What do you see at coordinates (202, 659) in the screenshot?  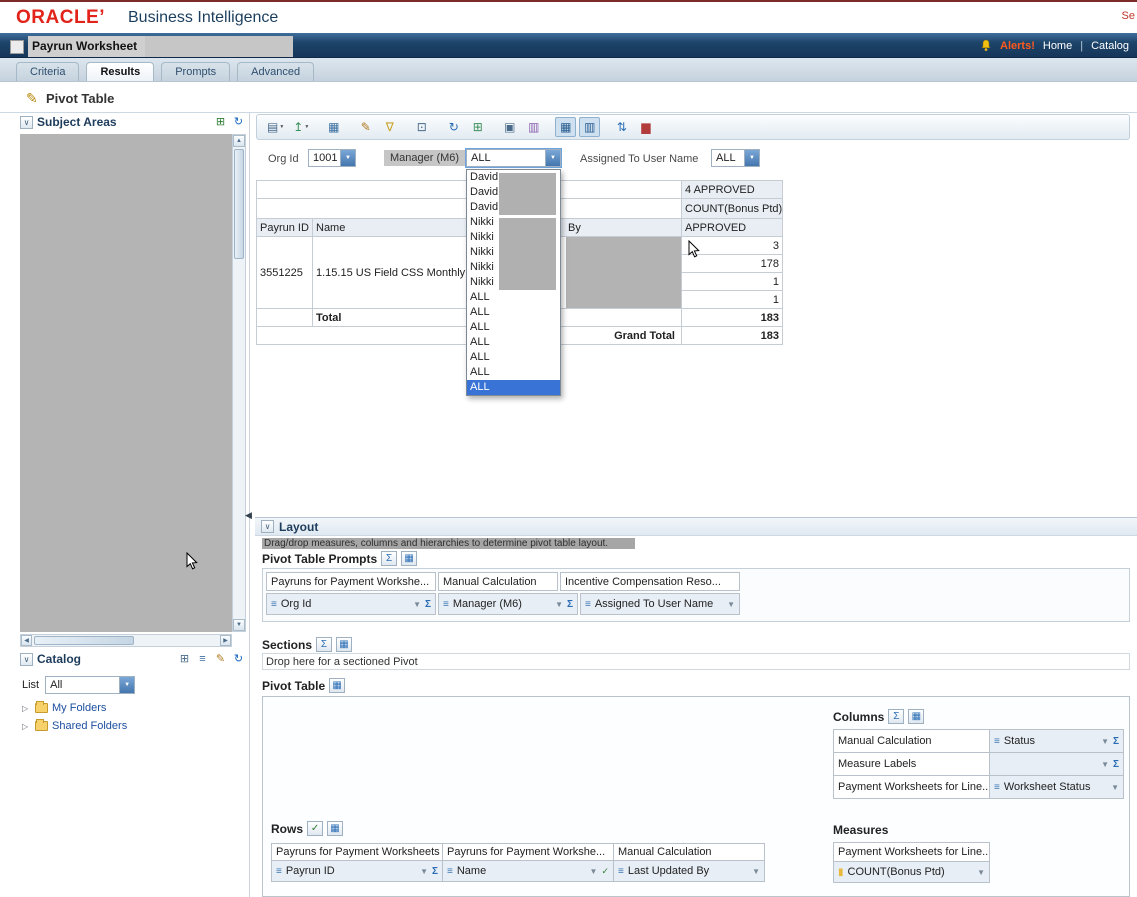 I see `catalog-list-icon: ≡` at bounding box center [202, 659].